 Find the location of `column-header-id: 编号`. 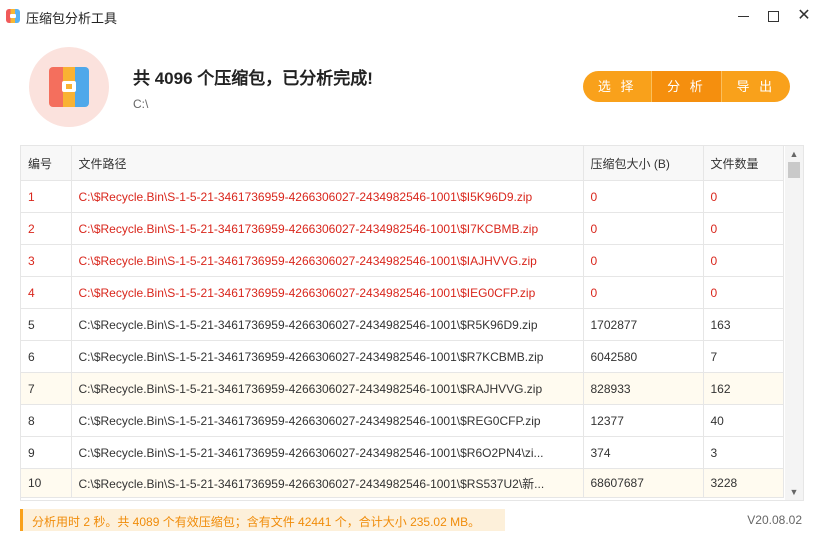

column-header-id: 编号 is located at coordinates (46, 163).